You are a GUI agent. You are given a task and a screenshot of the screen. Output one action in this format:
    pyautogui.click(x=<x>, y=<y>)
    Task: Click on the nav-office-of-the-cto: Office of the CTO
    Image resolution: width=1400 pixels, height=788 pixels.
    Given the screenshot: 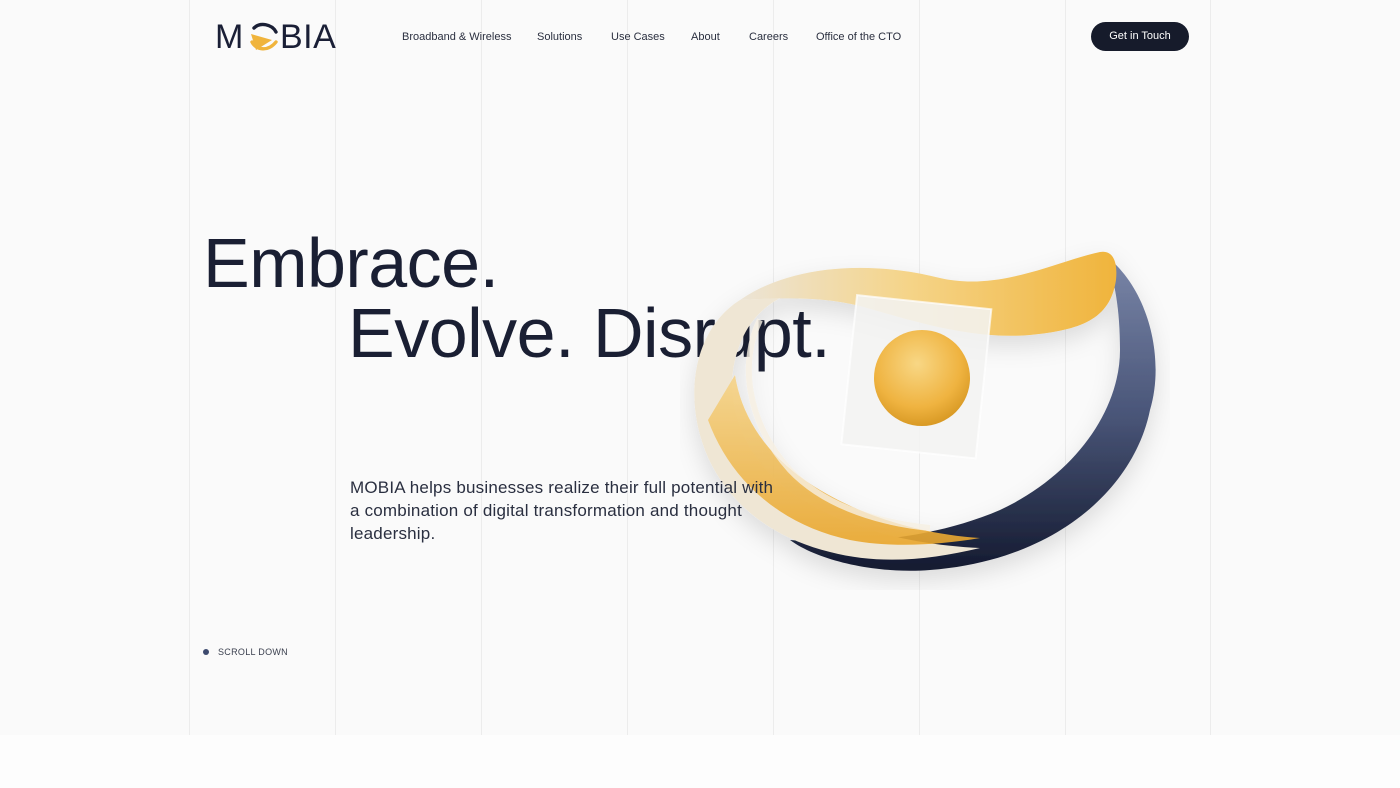 What is the action you would take?
    pyautogui.click(x=858, y=37)
    